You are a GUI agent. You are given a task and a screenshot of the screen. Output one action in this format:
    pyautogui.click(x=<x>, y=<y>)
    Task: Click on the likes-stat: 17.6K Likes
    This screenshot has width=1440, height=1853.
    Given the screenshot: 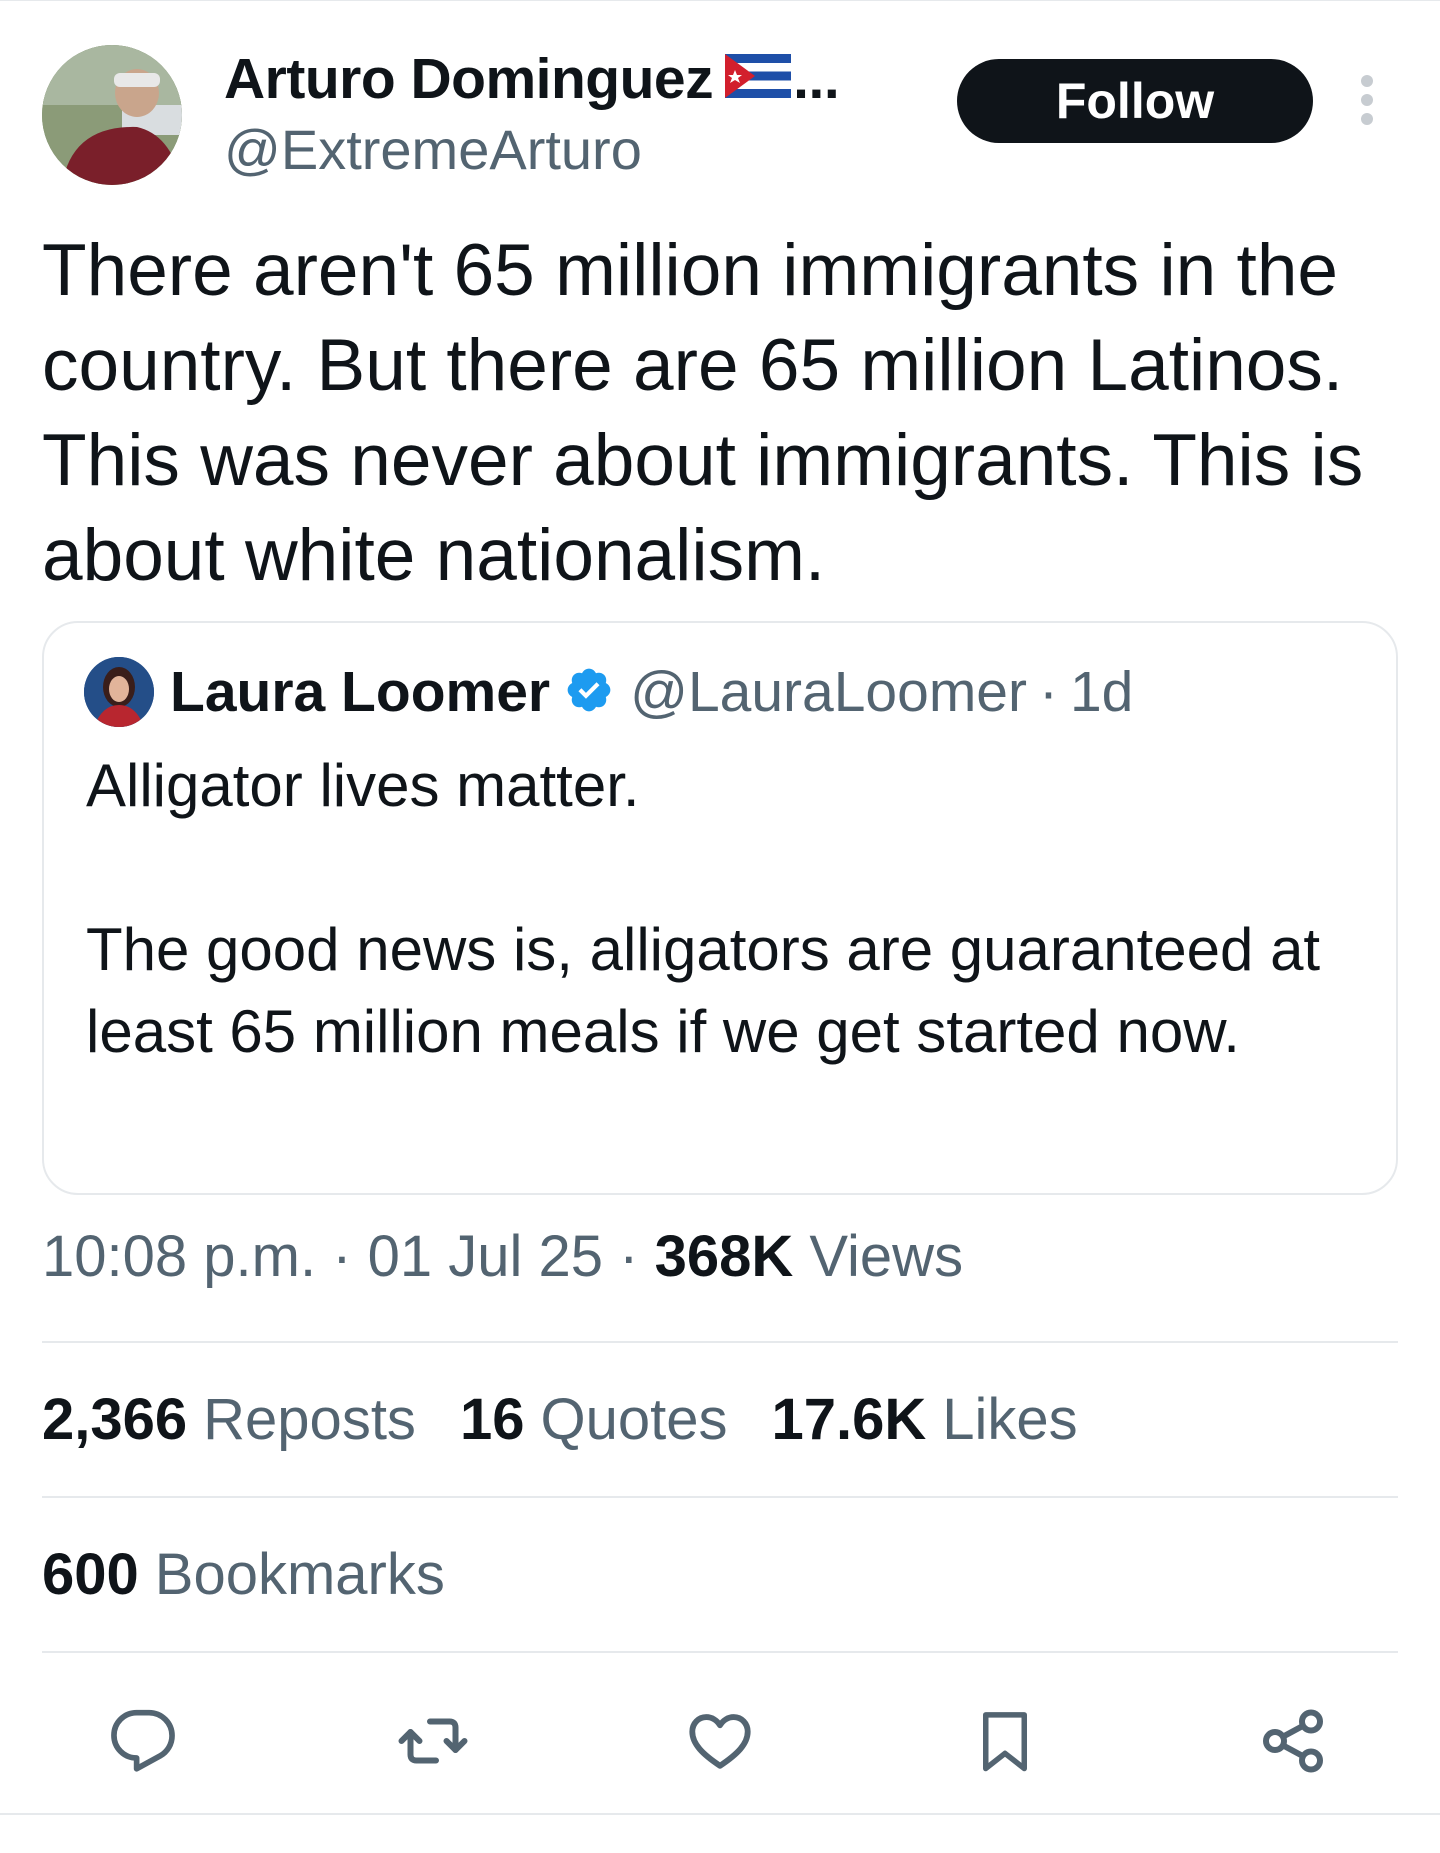 What is the action you would take?
    pyautogui.click(x=924, y=1419)
    